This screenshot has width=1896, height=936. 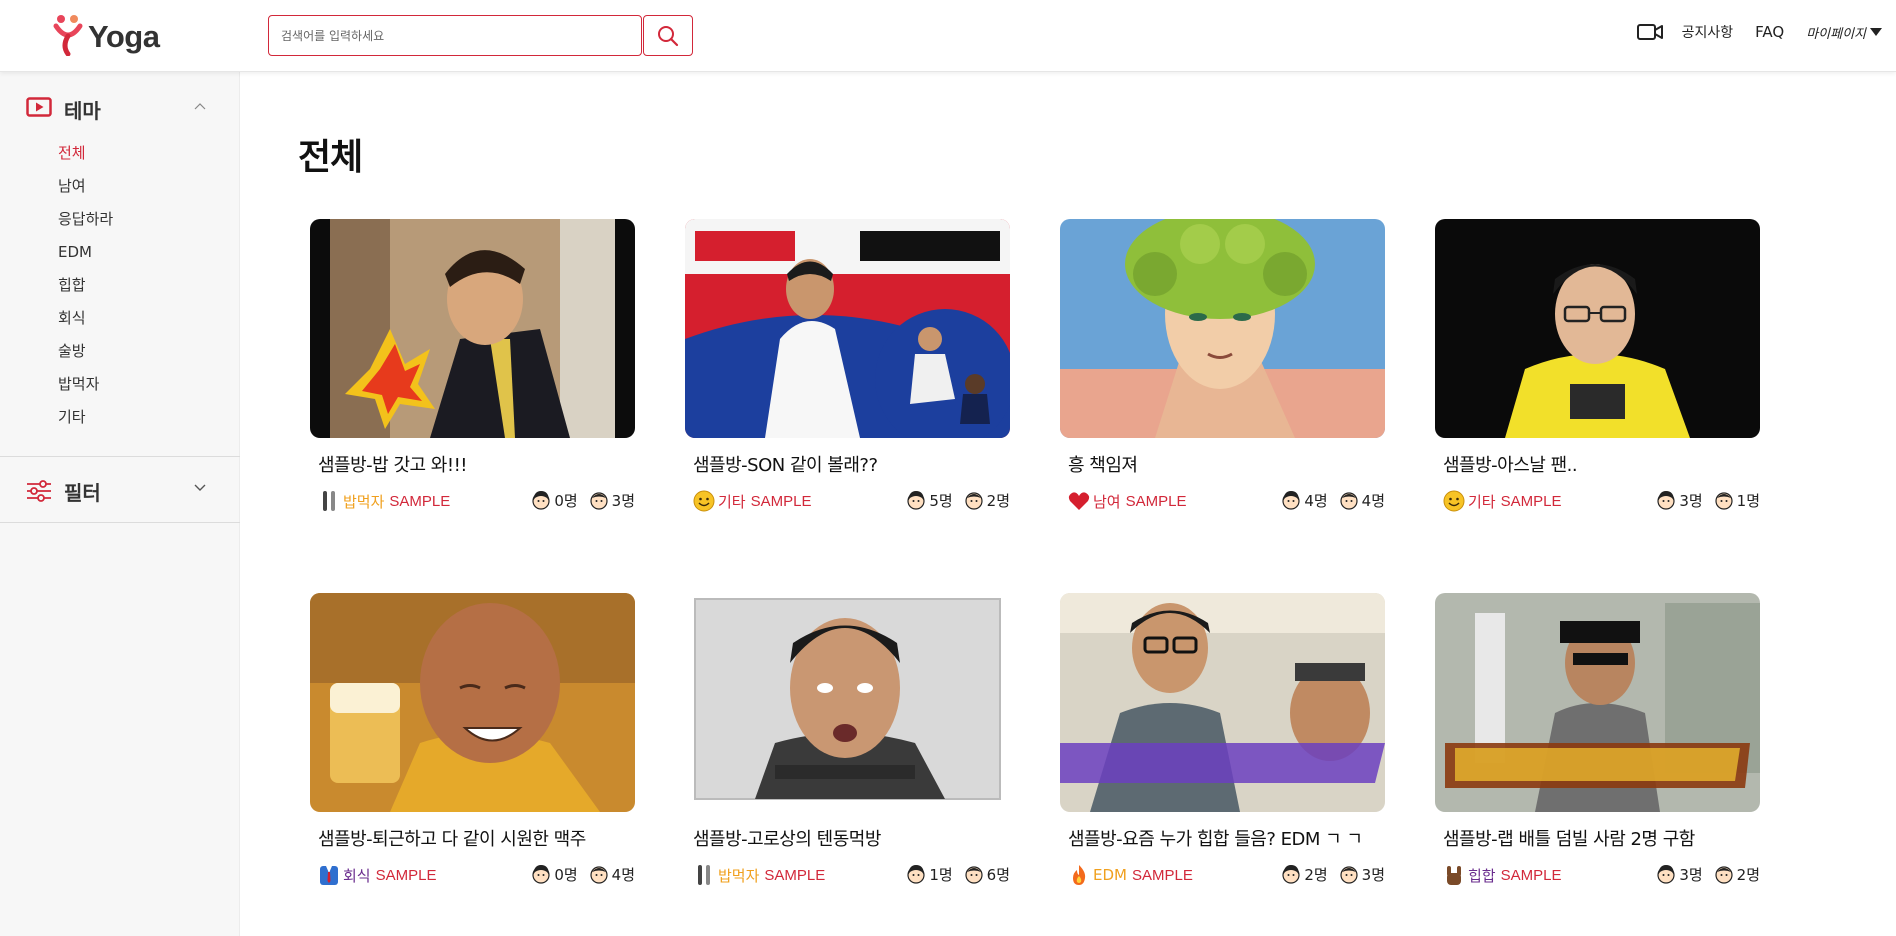 I want to click on room-card: 샘플방-밥 갓고 와!!! 밥먹자 SAMPLE 0명 3명, so click(x=472, y=369).